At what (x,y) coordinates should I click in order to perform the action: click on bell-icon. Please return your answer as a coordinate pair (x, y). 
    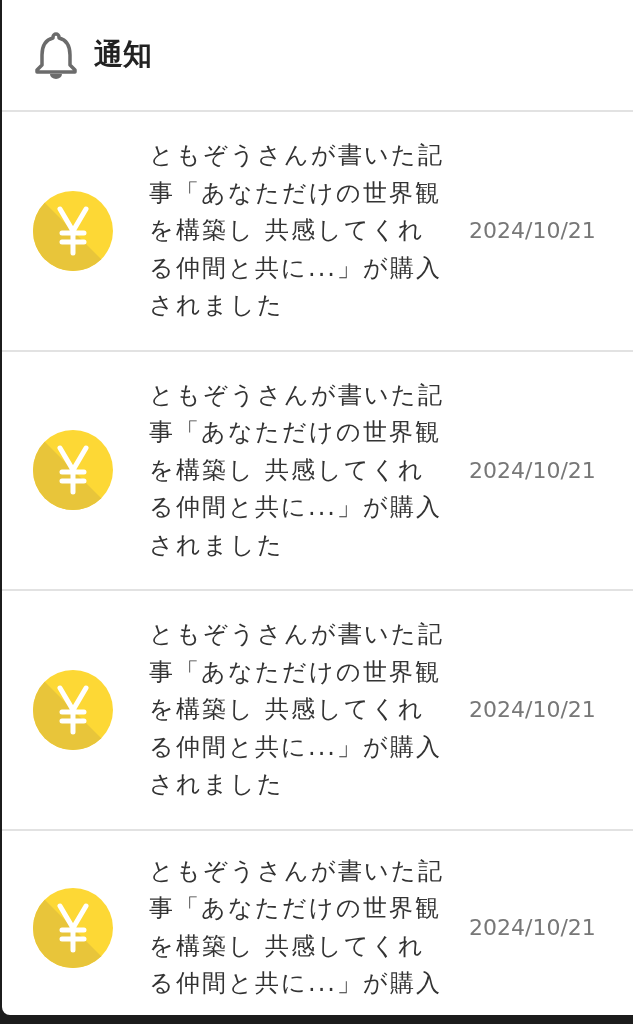
    Looking at the image, I should click on (56, 55).